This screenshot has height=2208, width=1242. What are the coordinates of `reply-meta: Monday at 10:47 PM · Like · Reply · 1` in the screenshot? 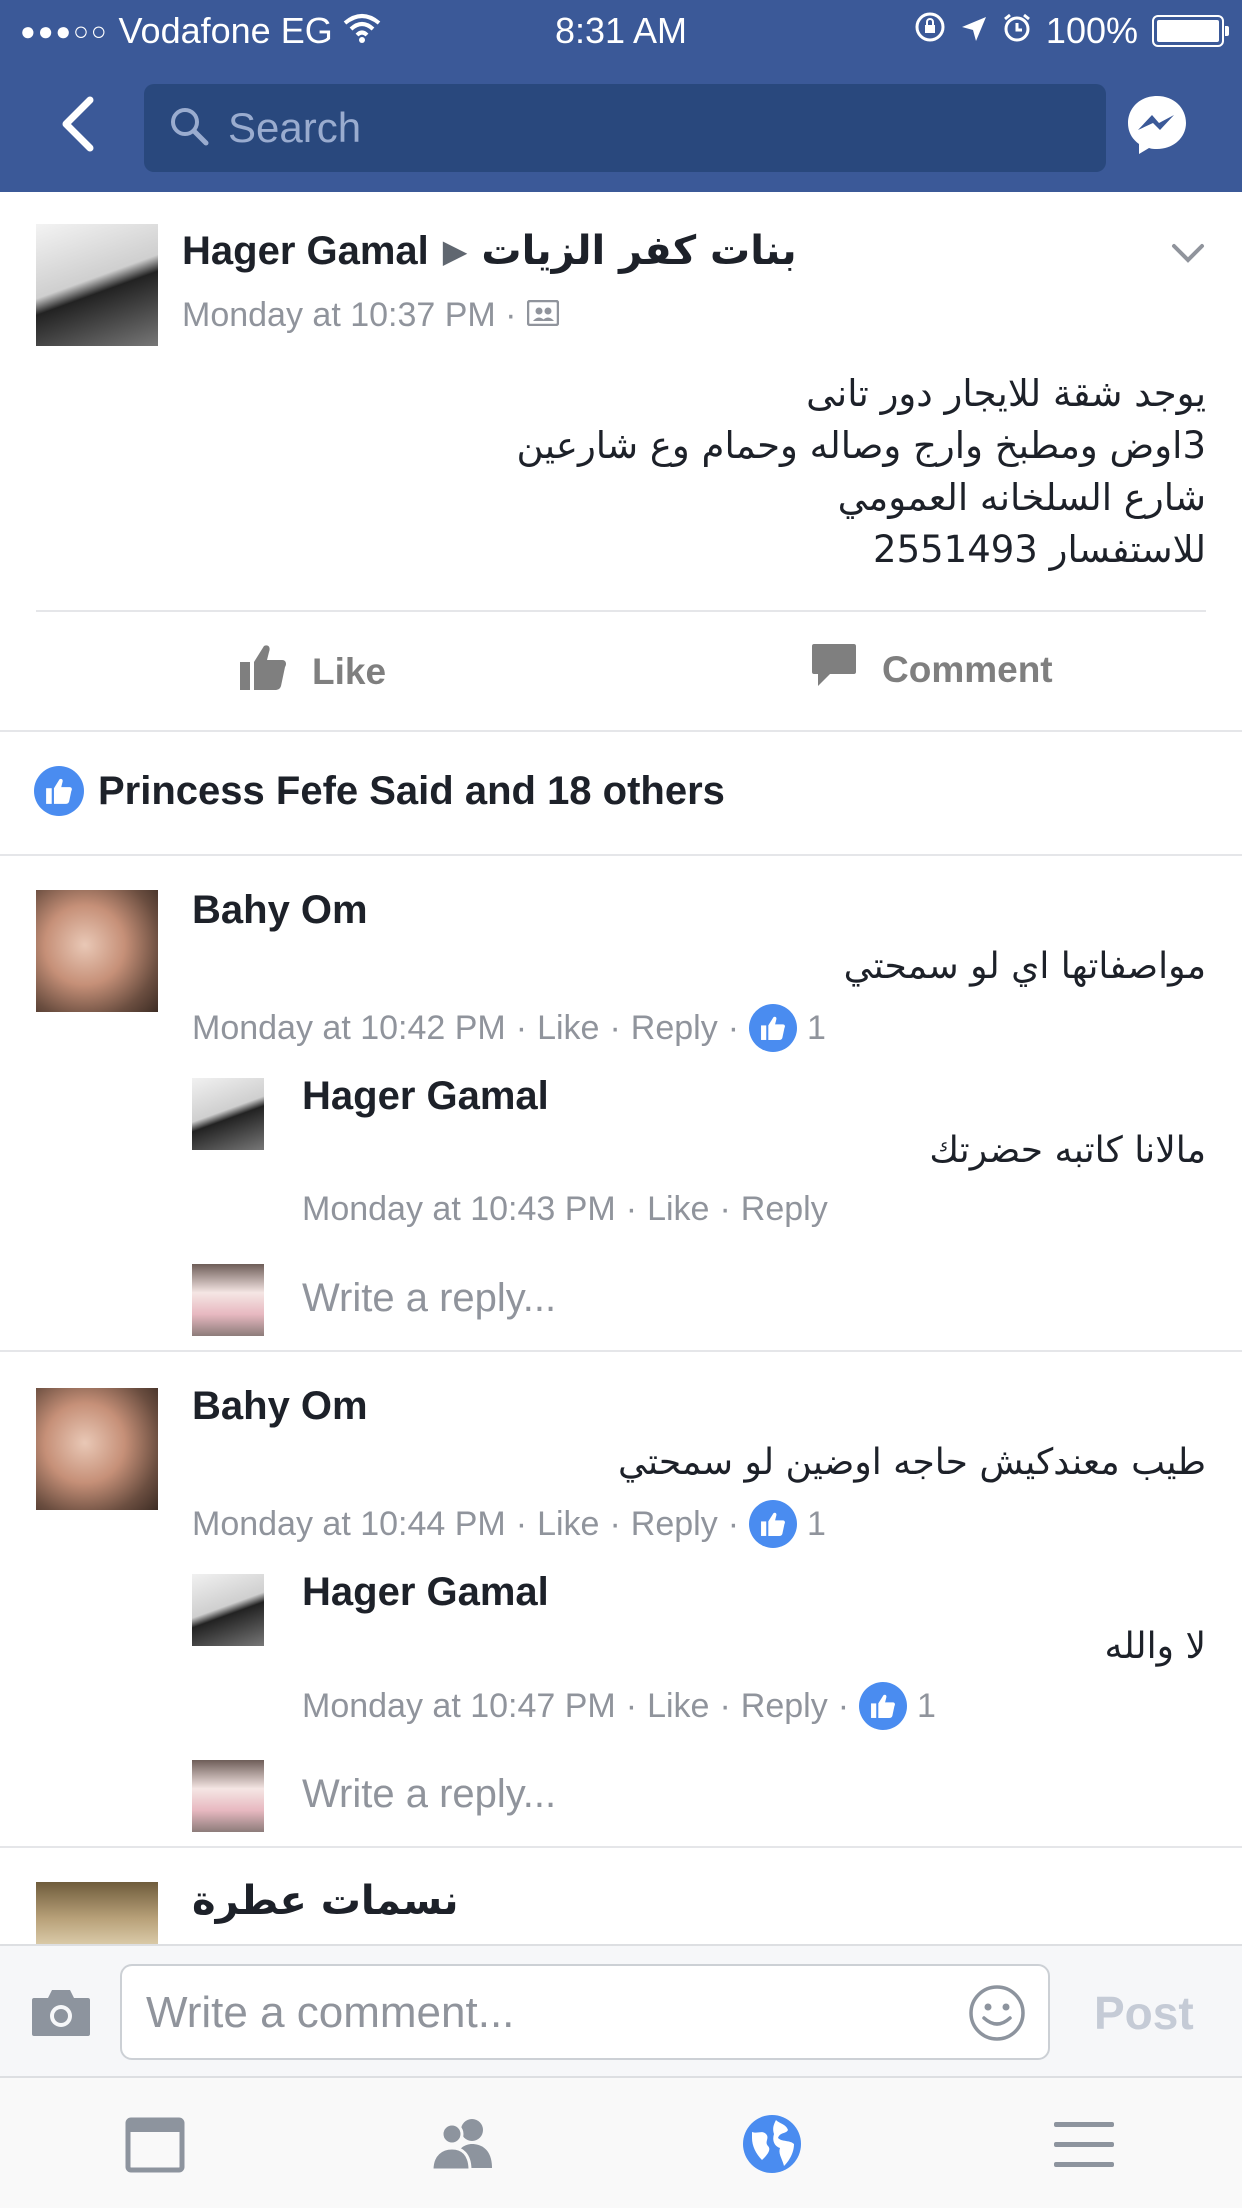 It's located at (619, 1706).